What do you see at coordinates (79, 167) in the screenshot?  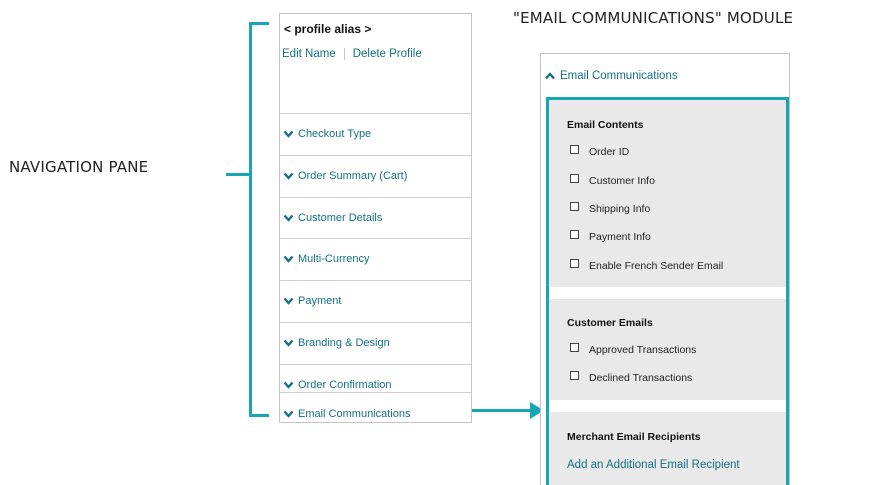 I see `nav-callout-label: NAVIGATION PANE` at bounding box center [79, 167].